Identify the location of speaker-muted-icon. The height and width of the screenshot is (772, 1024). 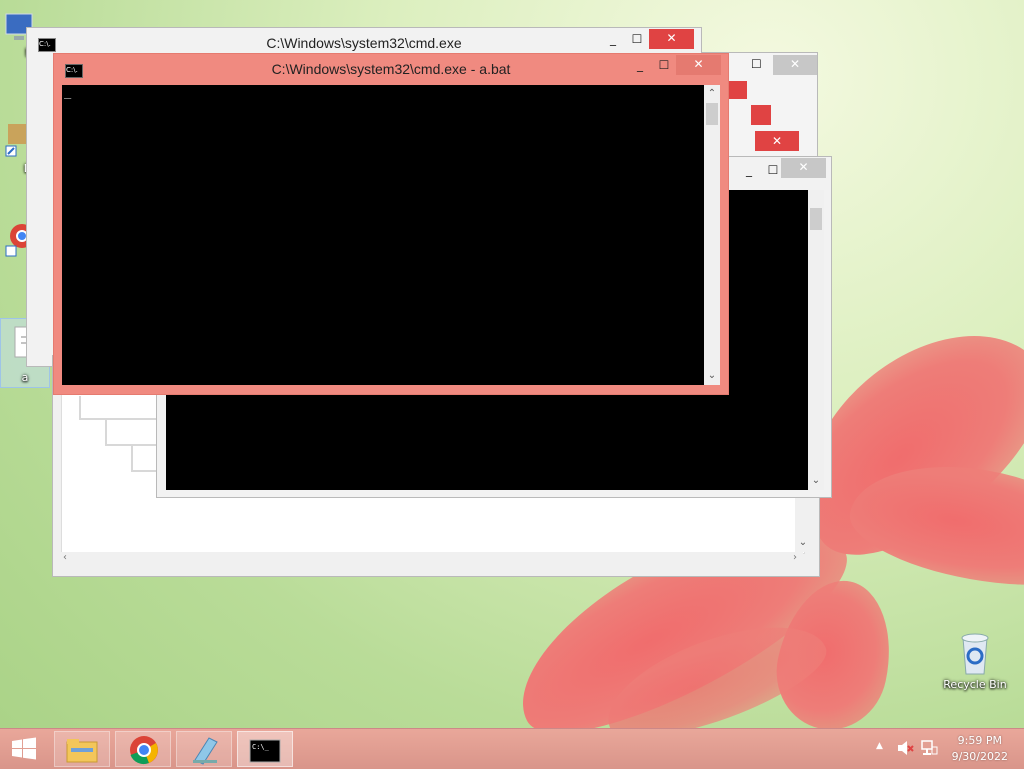
(905, 749).